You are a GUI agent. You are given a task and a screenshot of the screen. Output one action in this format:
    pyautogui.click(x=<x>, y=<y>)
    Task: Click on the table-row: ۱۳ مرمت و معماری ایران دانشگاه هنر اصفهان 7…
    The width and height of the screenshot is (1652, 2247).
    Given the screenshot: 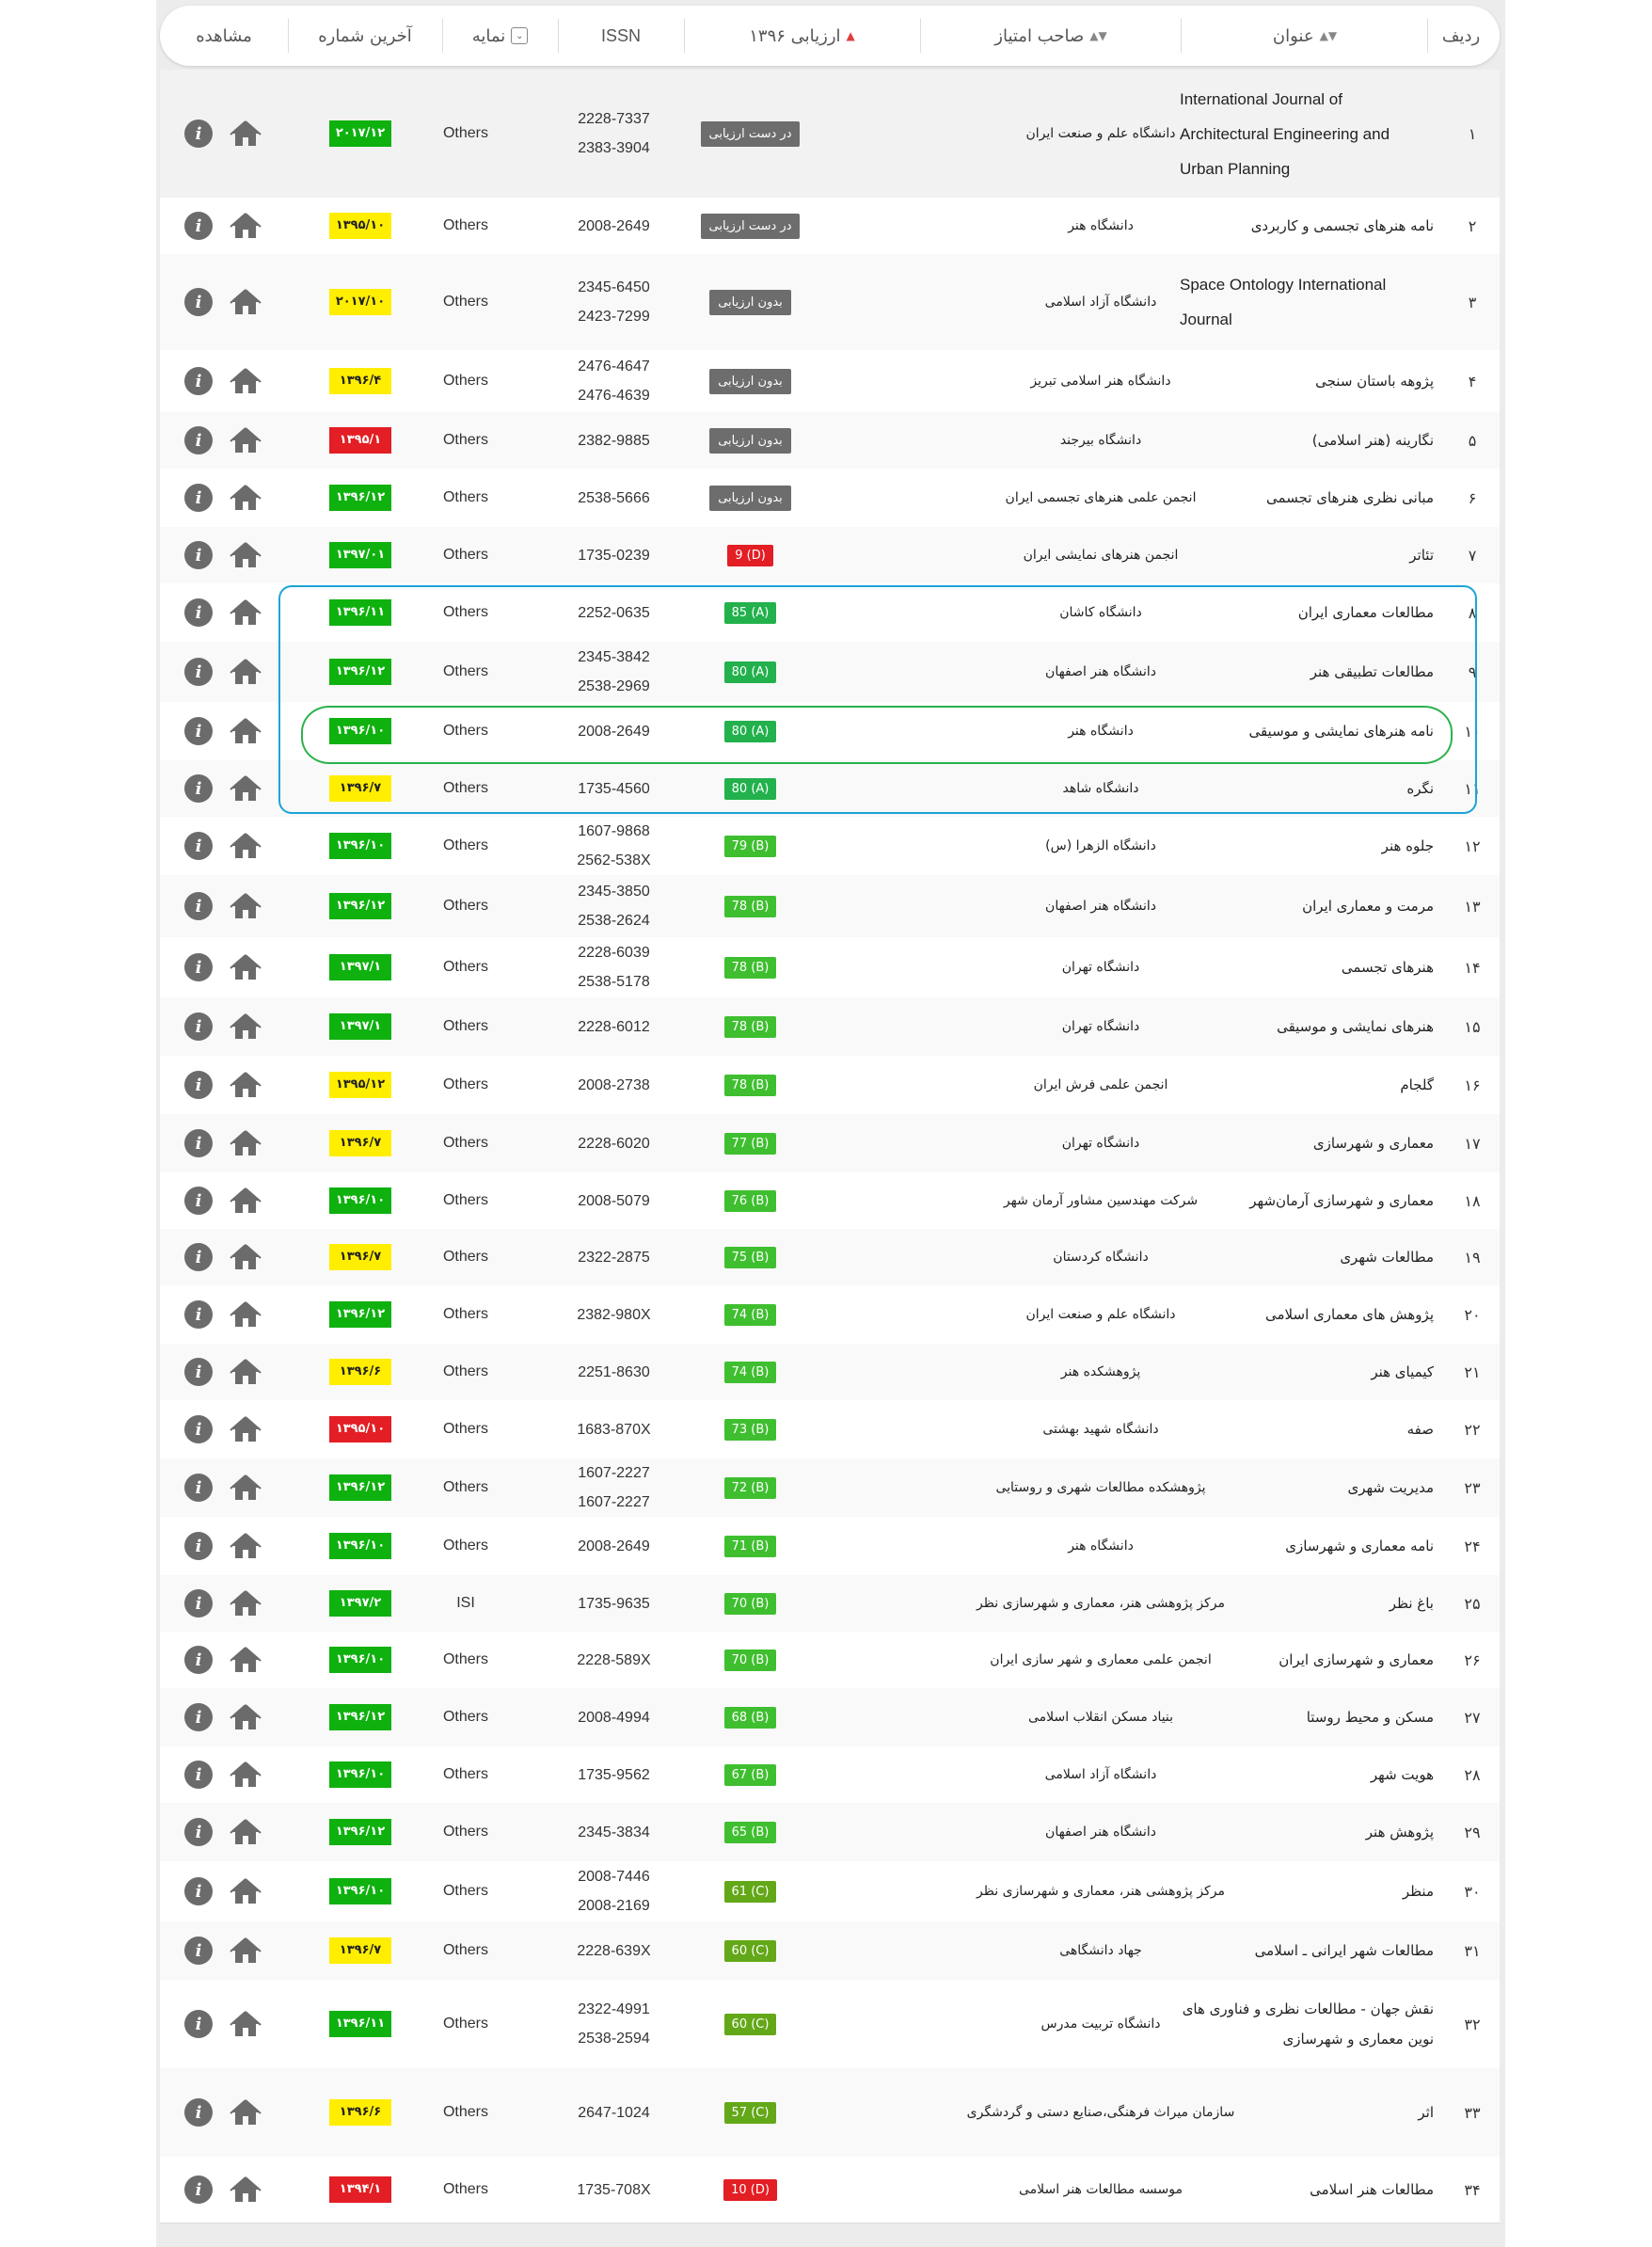 What is the action you would take?
    pyautogui.click(x=830, y=907)
    